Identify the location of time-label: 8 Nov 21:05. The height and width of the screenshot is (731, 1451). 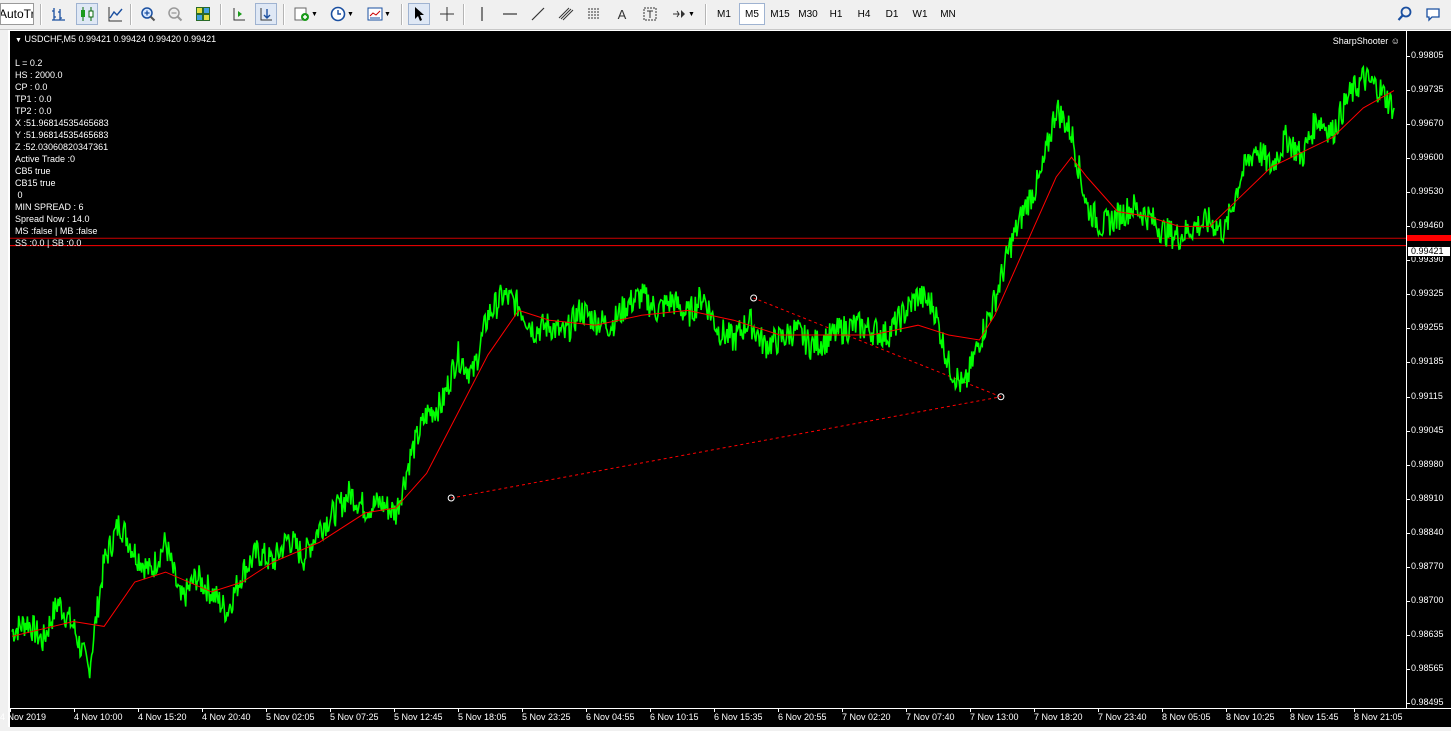
(1378, 717).